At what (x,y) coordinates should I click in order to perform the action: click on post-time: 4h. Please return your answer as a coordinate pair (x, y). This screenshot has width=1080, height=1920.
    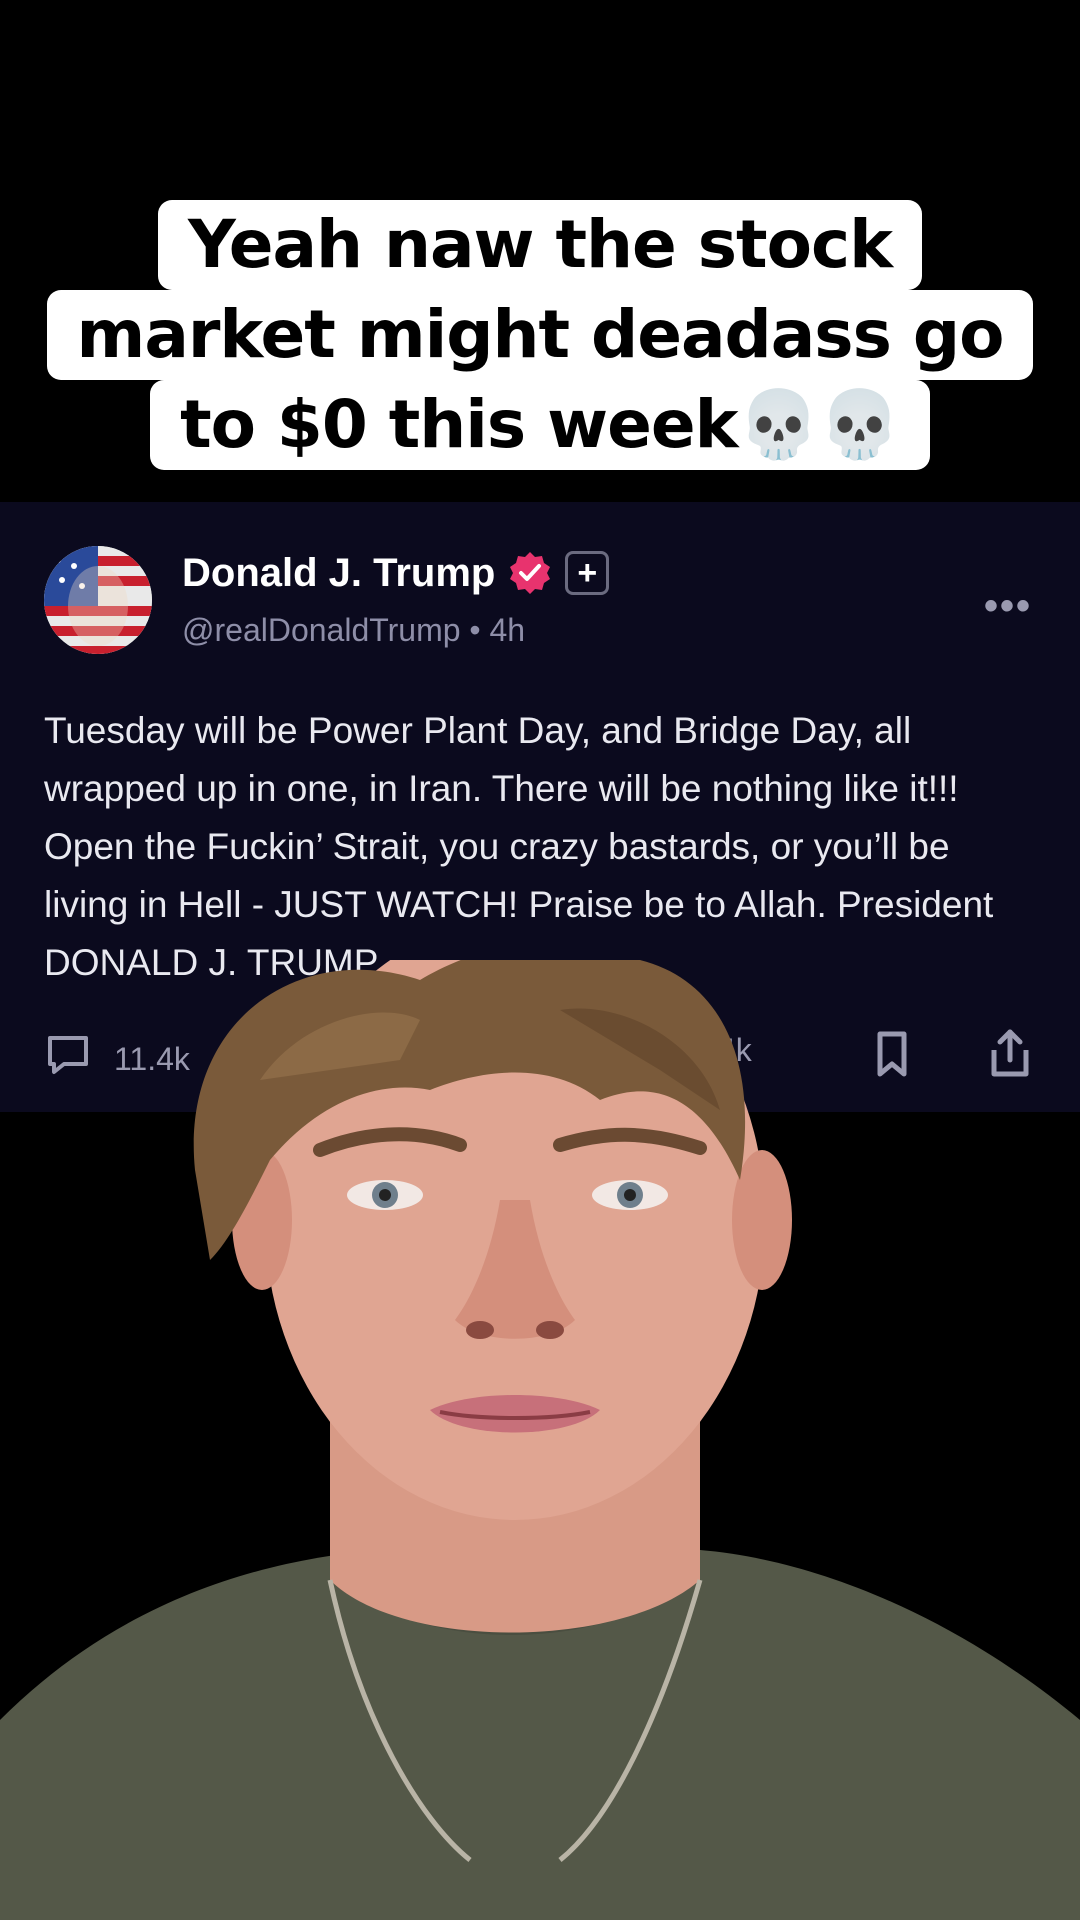
    Looking at the image, I should click on (507, 630).